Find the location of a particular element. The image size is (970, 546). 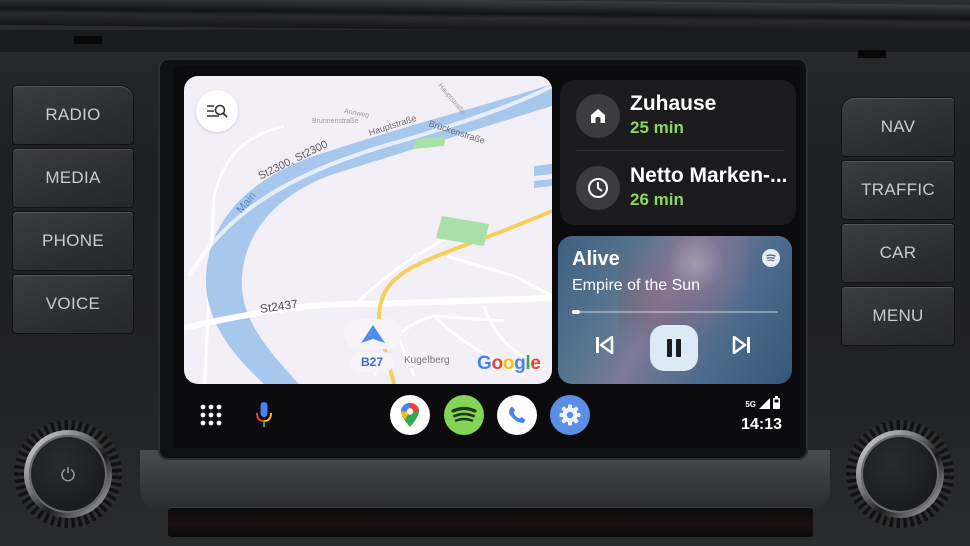

tune-knob is located at coordinates (900, 474).